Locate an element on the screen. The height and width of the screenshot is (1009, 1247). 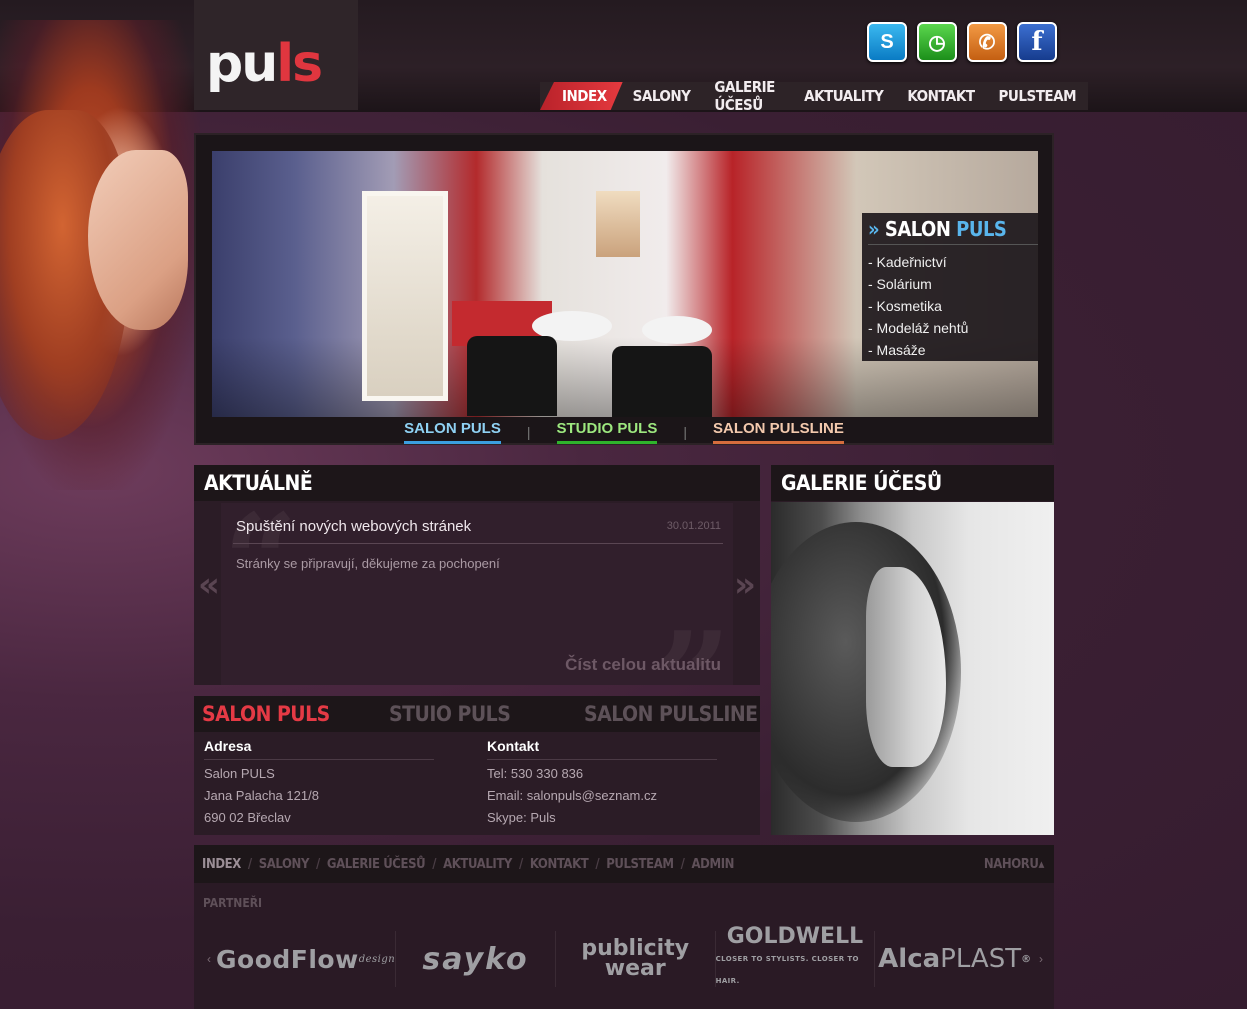
photo-sink is located at coordinates (677, 330).